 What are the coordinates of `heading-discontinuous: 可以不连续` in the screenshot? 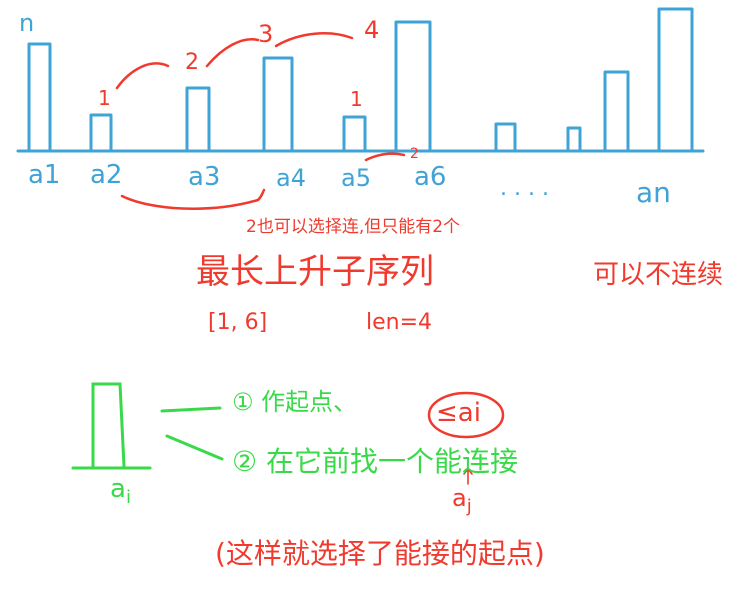 It's located at (658, 275).